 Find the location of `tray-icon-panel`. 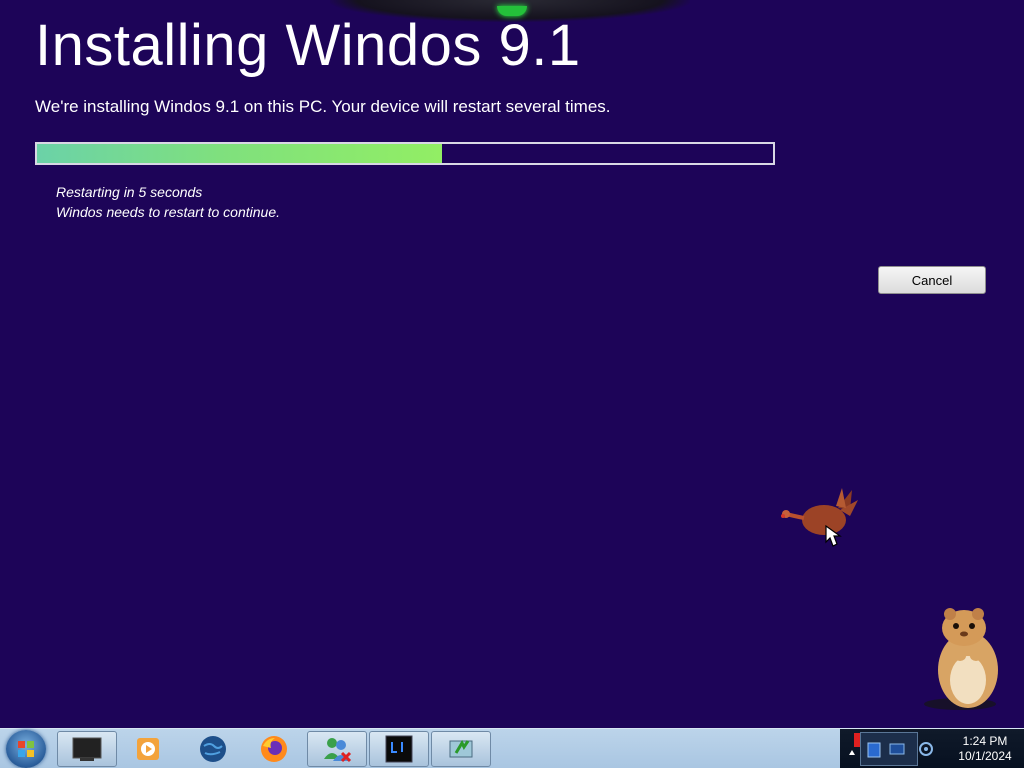

tray-icon-panel is located at coordinates (889, 749).